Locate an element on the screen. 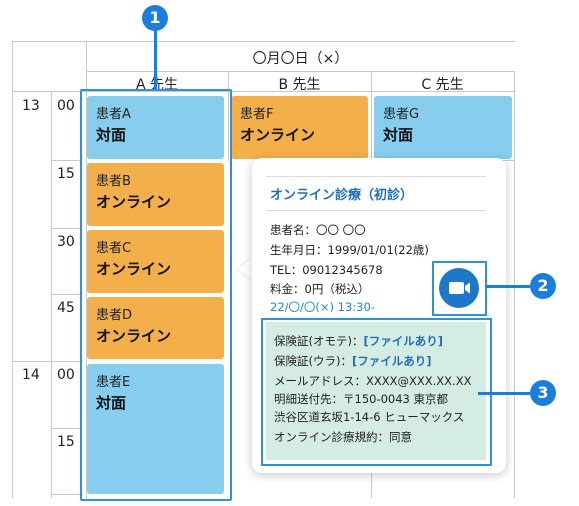 This screenshot has width=579, height=506. appointment-datetime: 22/〇/〇(×) 13:30- is located at coordinates (322, 307).